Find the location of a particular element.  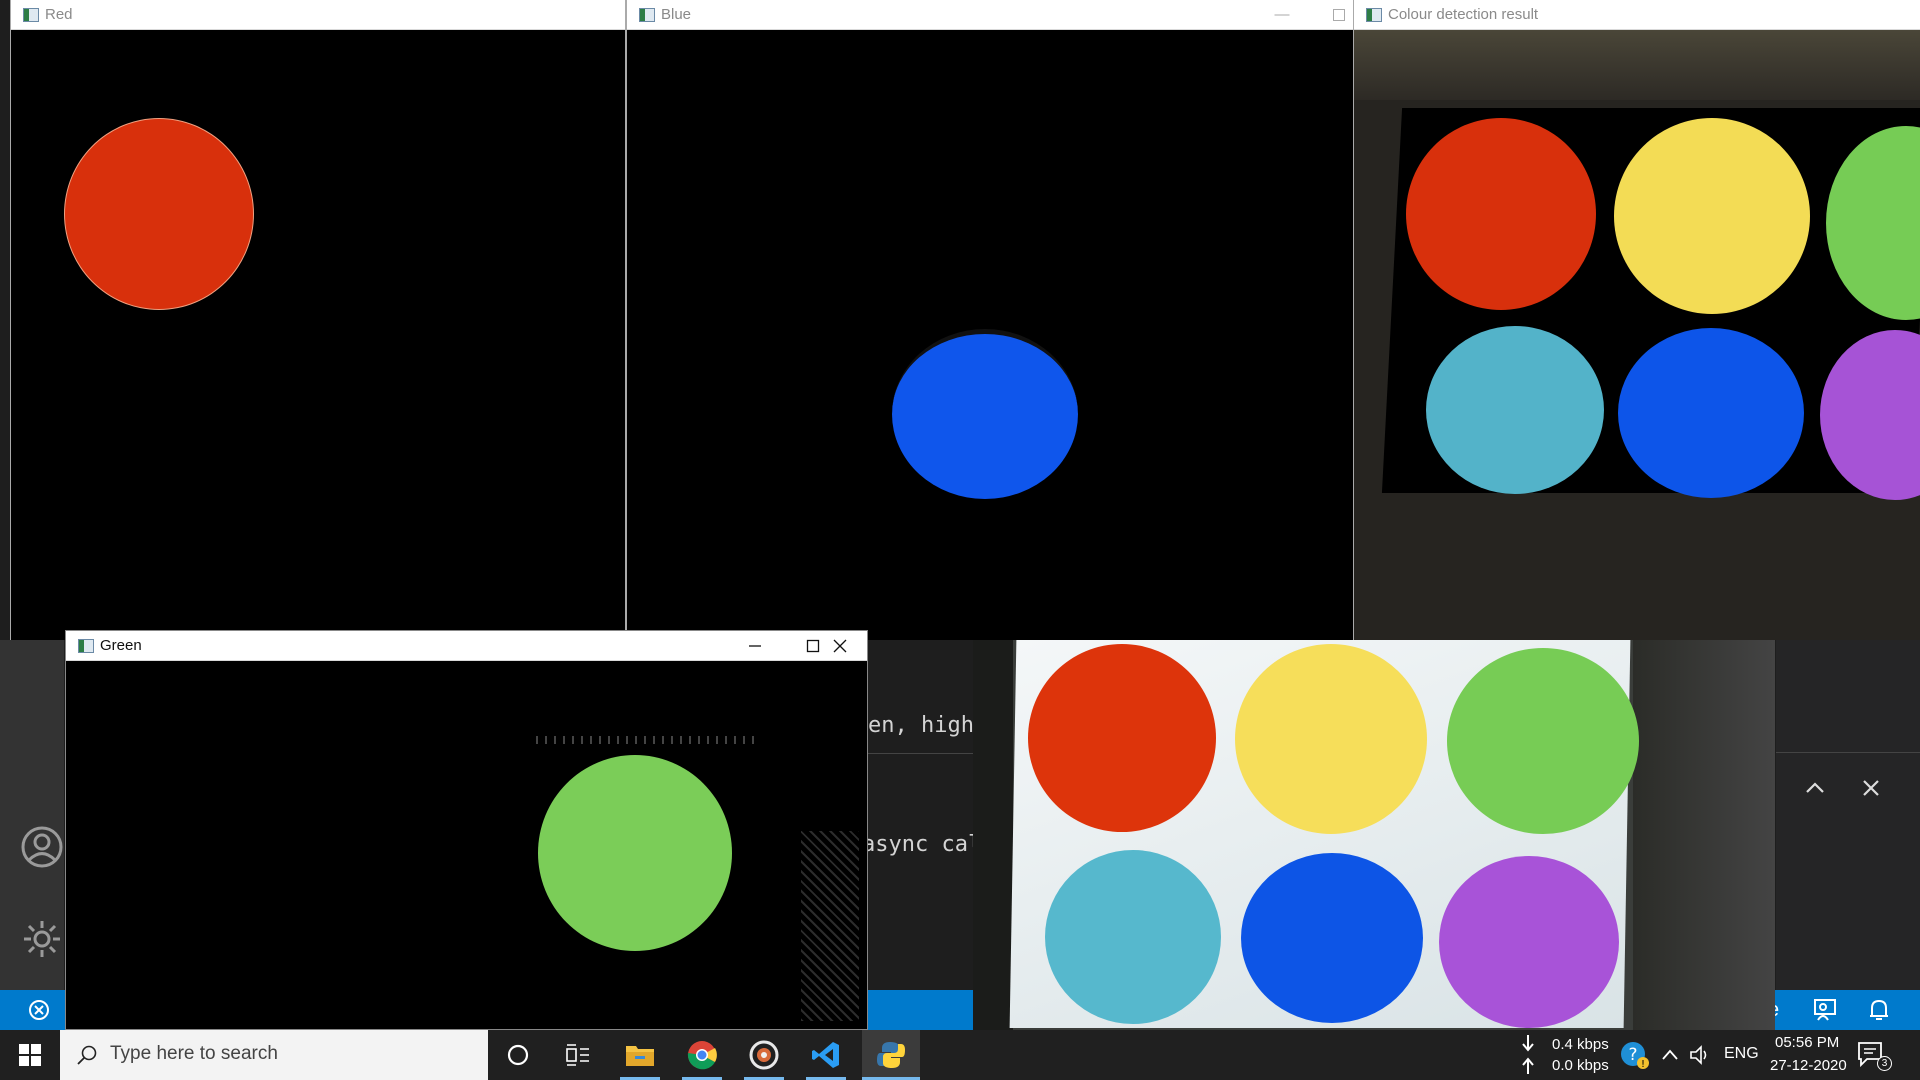

cortana-icon is located at coordinates (518, 1055).